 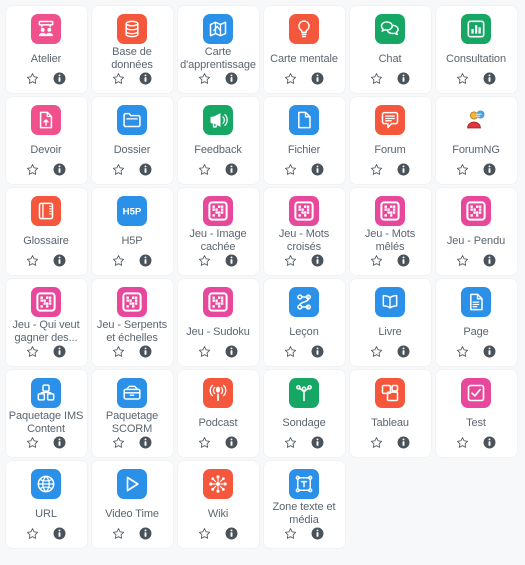 What do you see at coordinates (390, 322) in the screenshot?
I see `activity-card: Livre` at bounding box center [390, 322].